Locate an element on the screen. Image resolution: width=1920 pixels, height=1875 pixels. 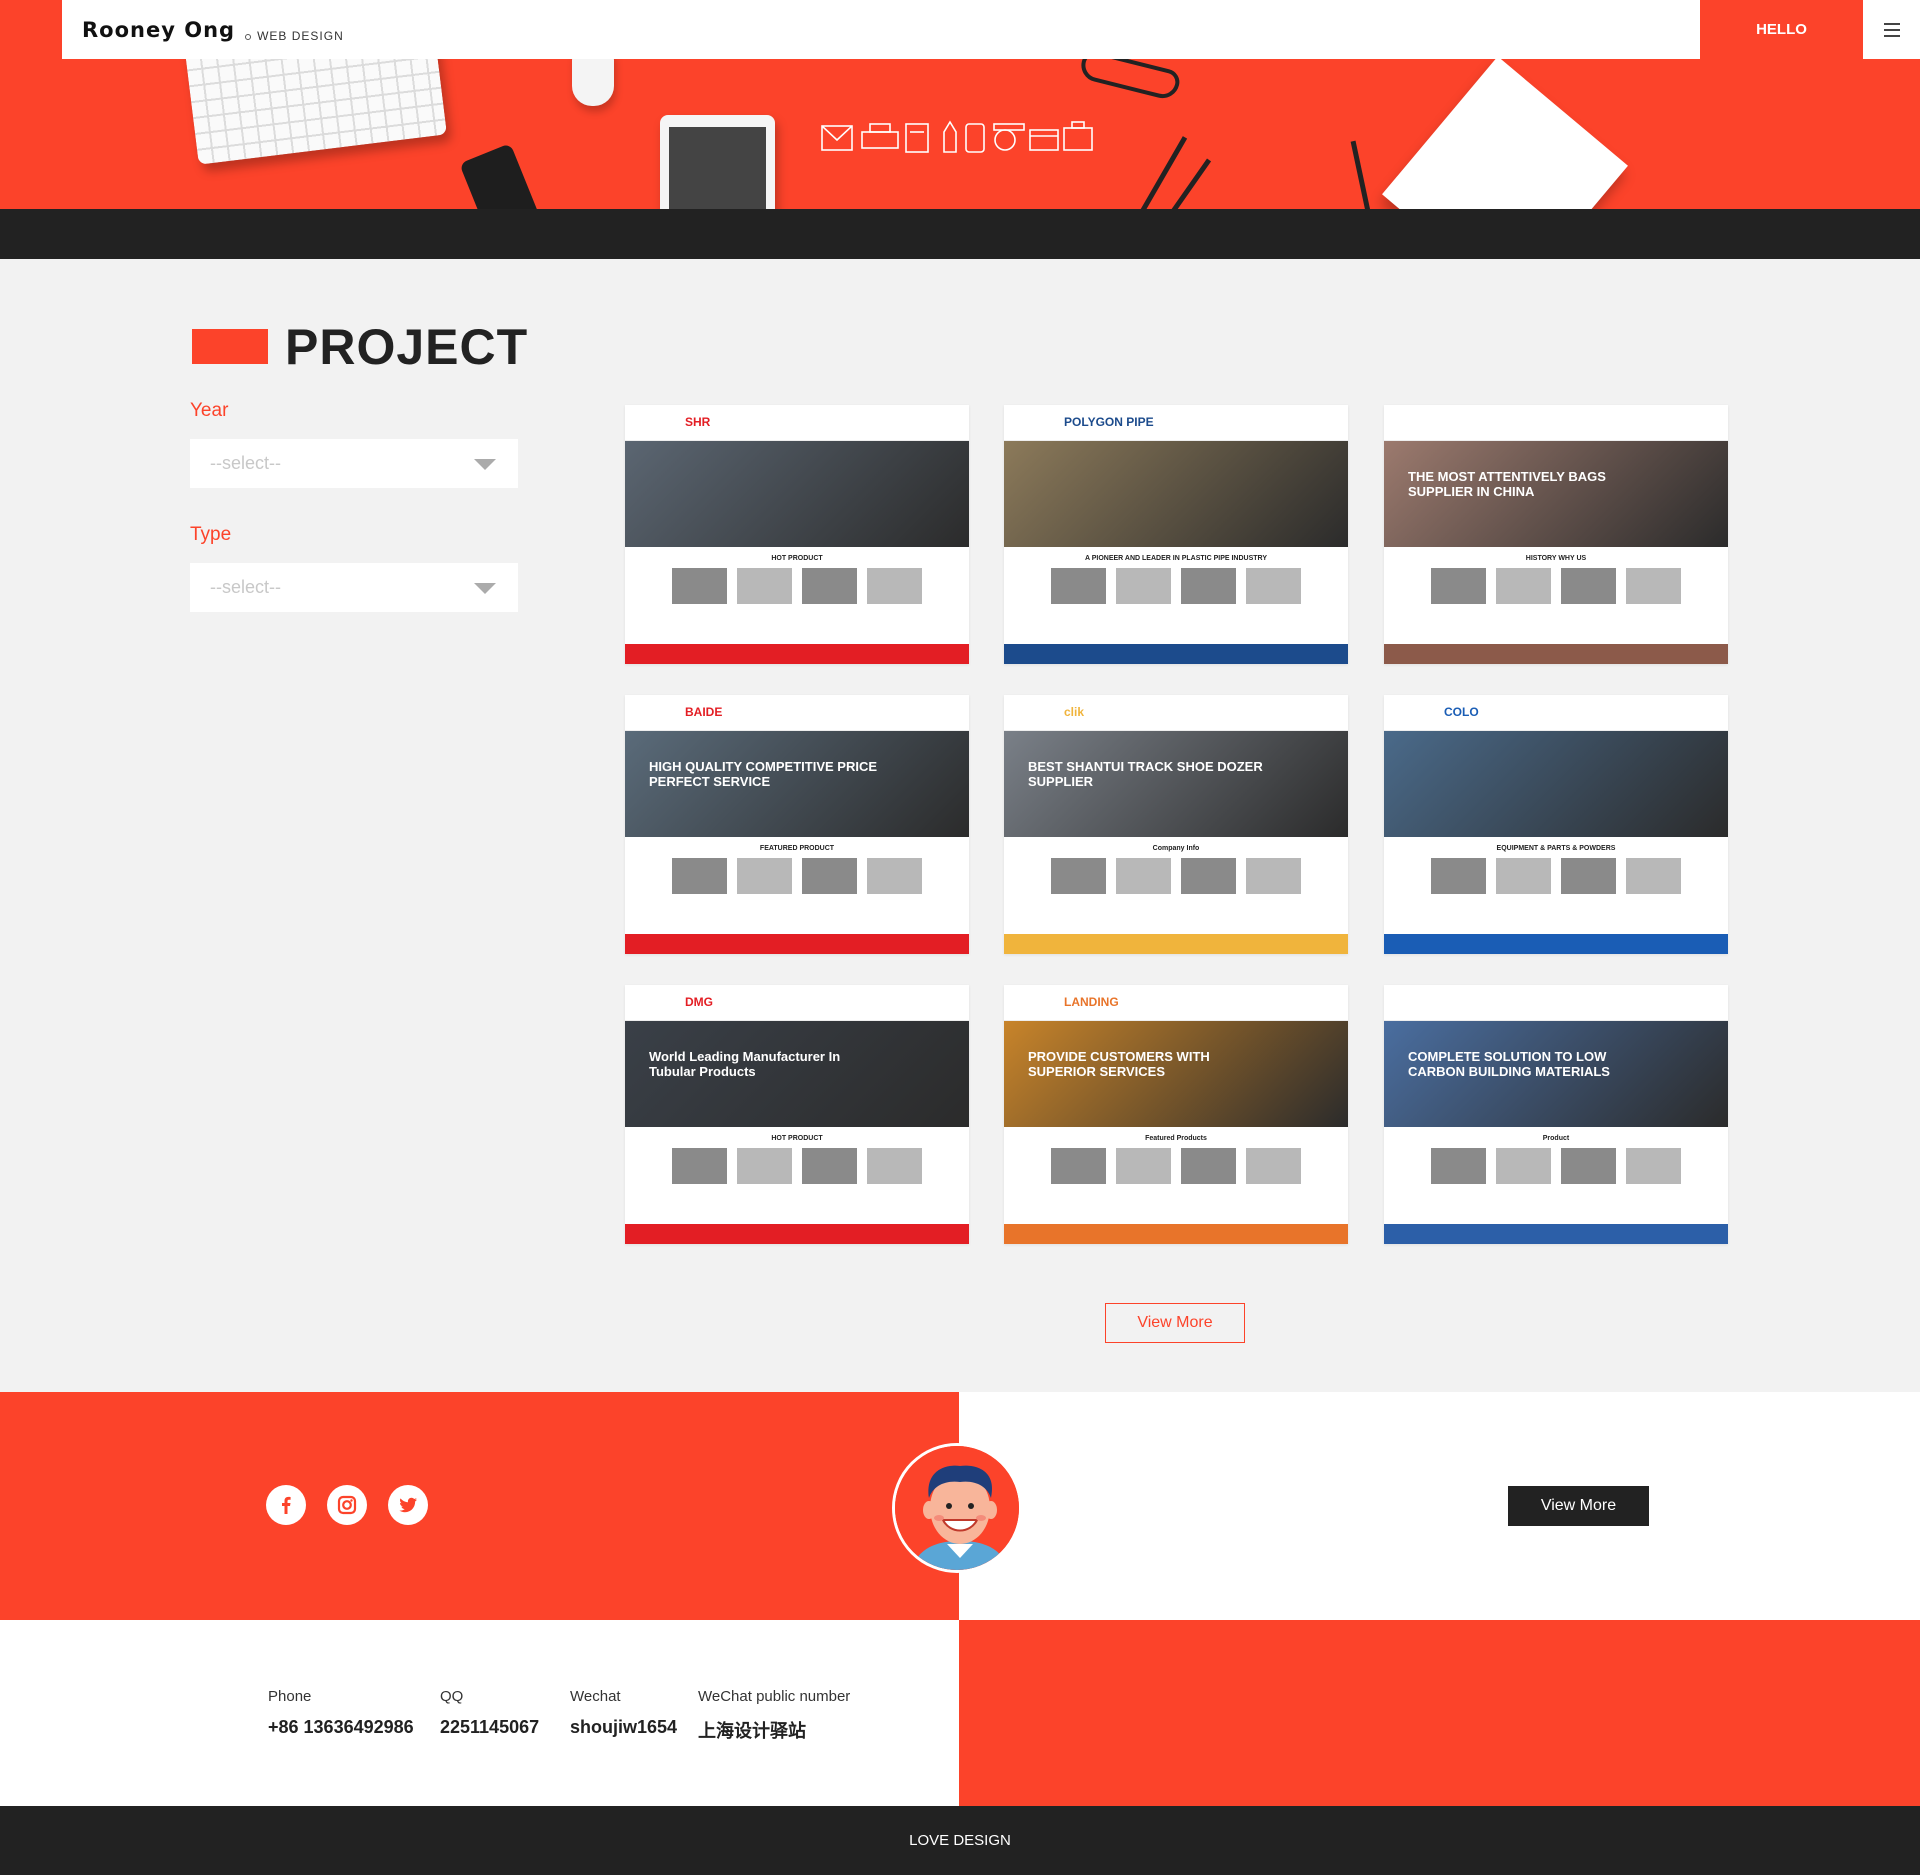
card-site-header: BAIDE is located at coordinates (797, 713).